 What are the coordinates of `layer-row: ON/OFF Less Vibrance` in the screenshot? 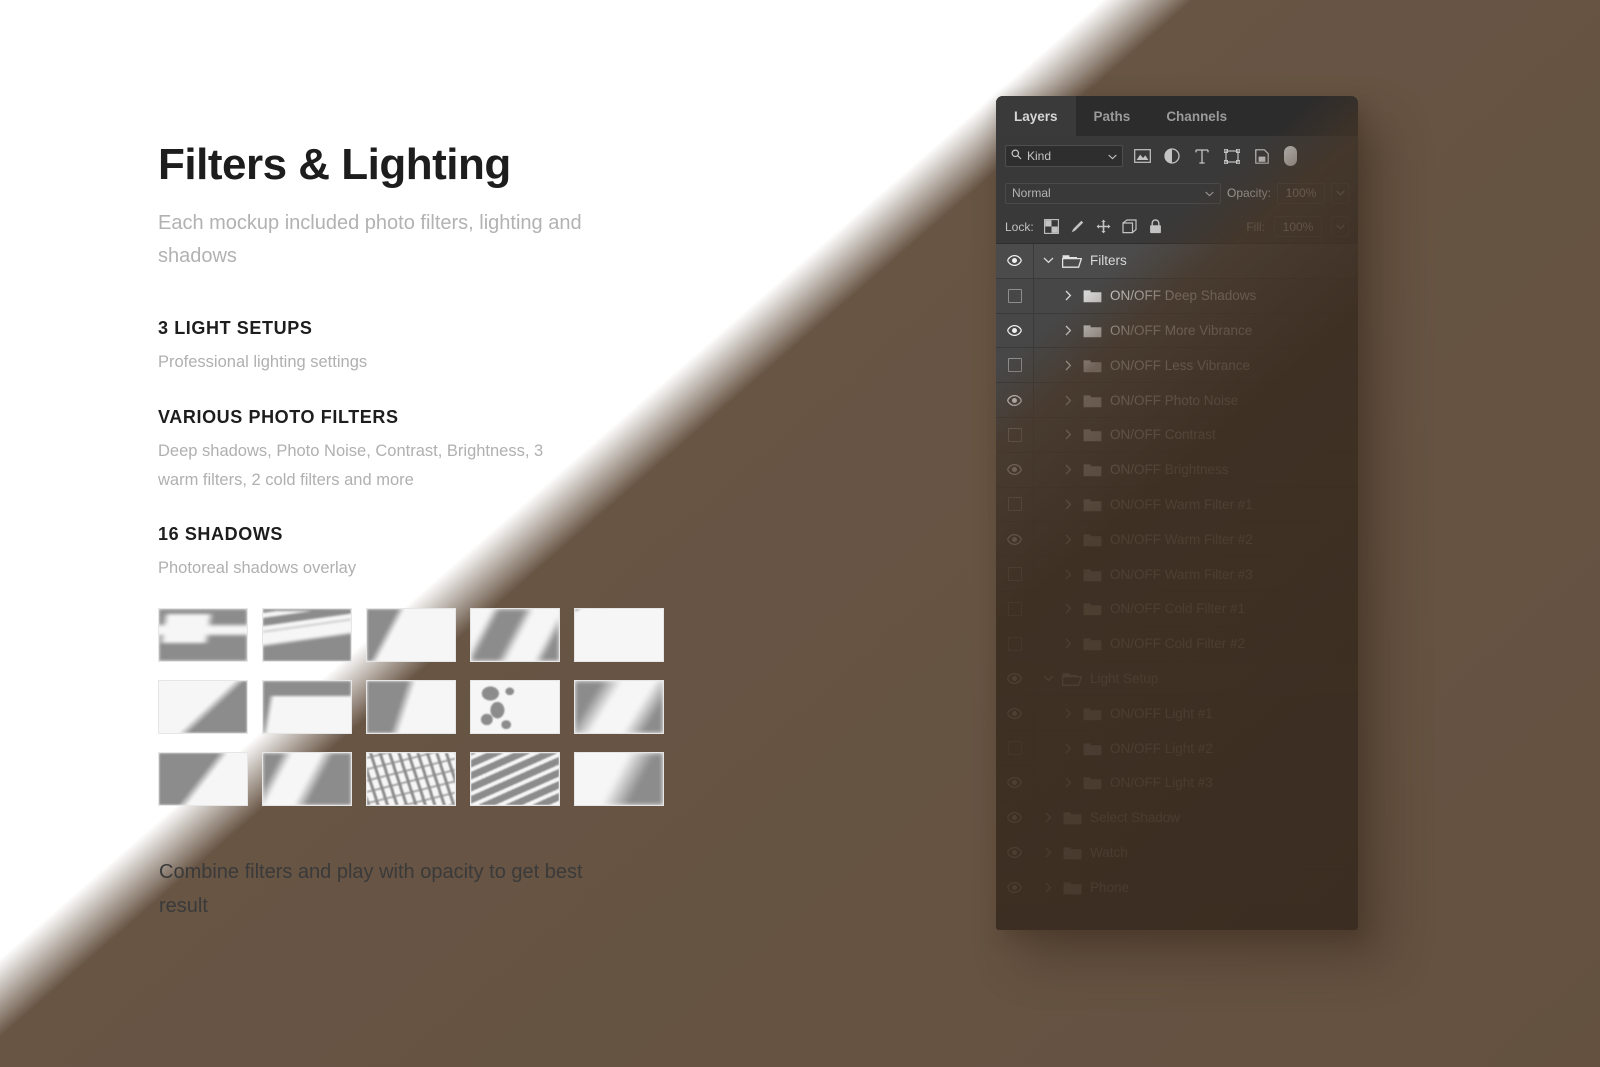 It's located at (1177, 366).